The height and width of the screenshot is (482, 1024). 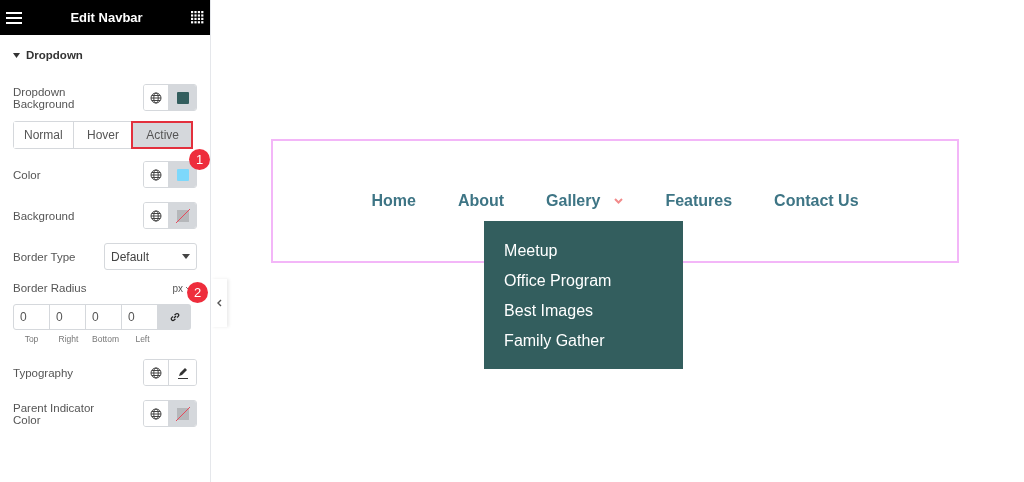 I want to click on field-label: Color, so click(x=27, y=174).